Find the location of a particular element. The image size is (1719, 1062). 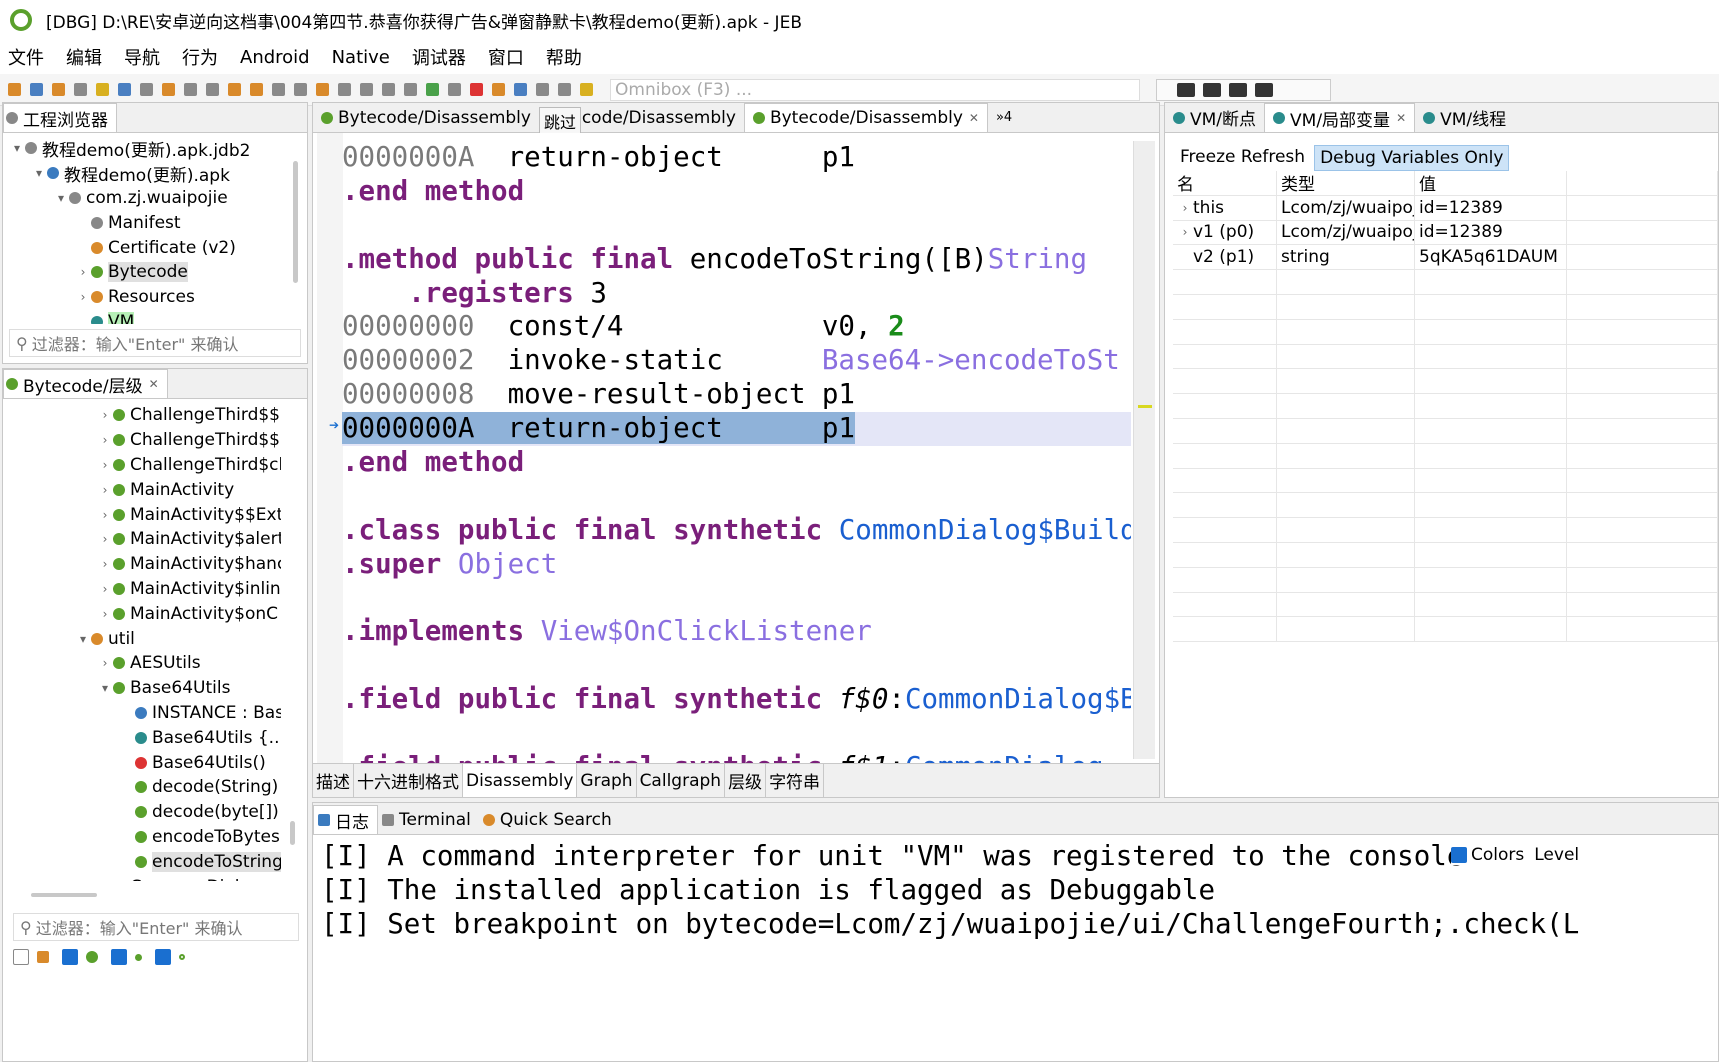

tab-project-explorer: 工程浏览器 is located at coordinates (60, 117).